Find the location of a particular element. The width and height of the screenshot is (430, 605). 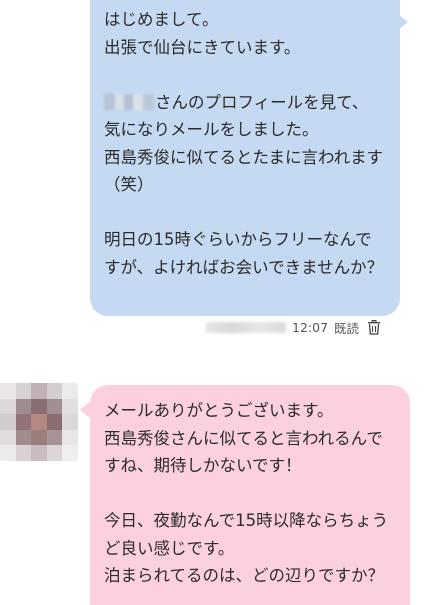

read-status: 既読 is located at coordinates (347, 328).